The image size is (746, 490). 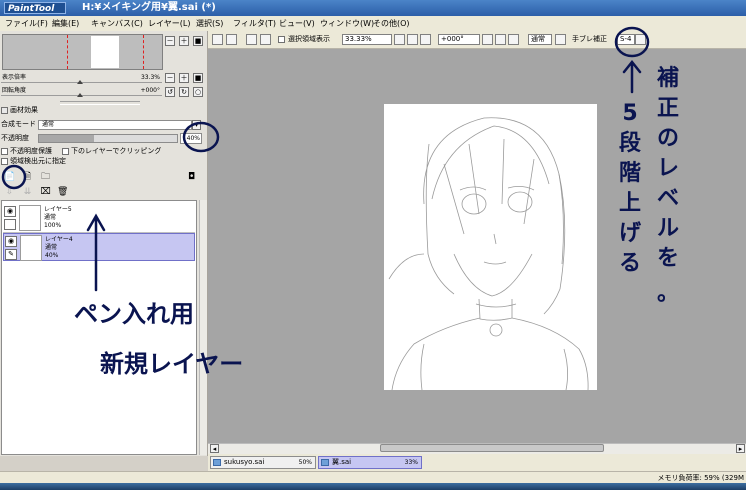 I want to click on note-stabilizer-14: 。, so click(x=668, y=293).